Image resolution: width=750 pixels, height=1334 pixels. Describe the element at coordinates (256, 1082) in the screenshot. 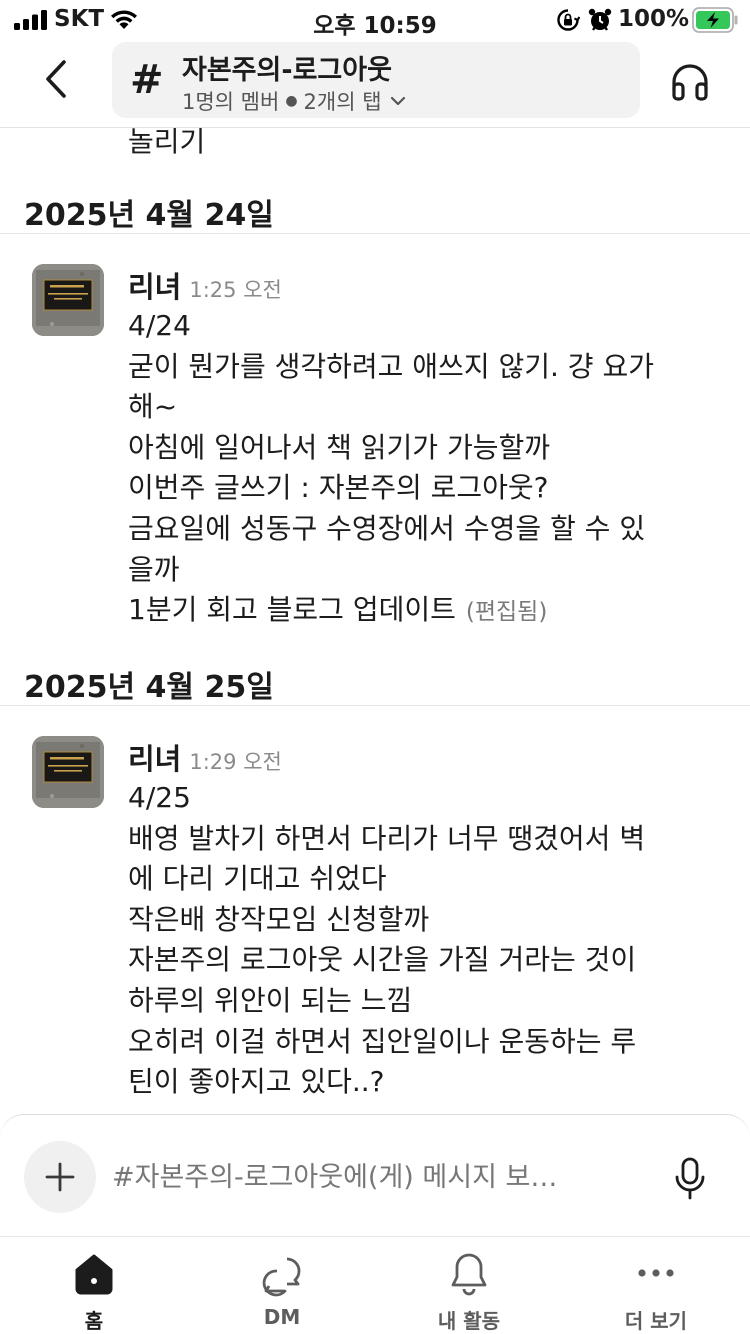

I see `message-text-line: 틴이 좋아지고 있다..?` at that location.